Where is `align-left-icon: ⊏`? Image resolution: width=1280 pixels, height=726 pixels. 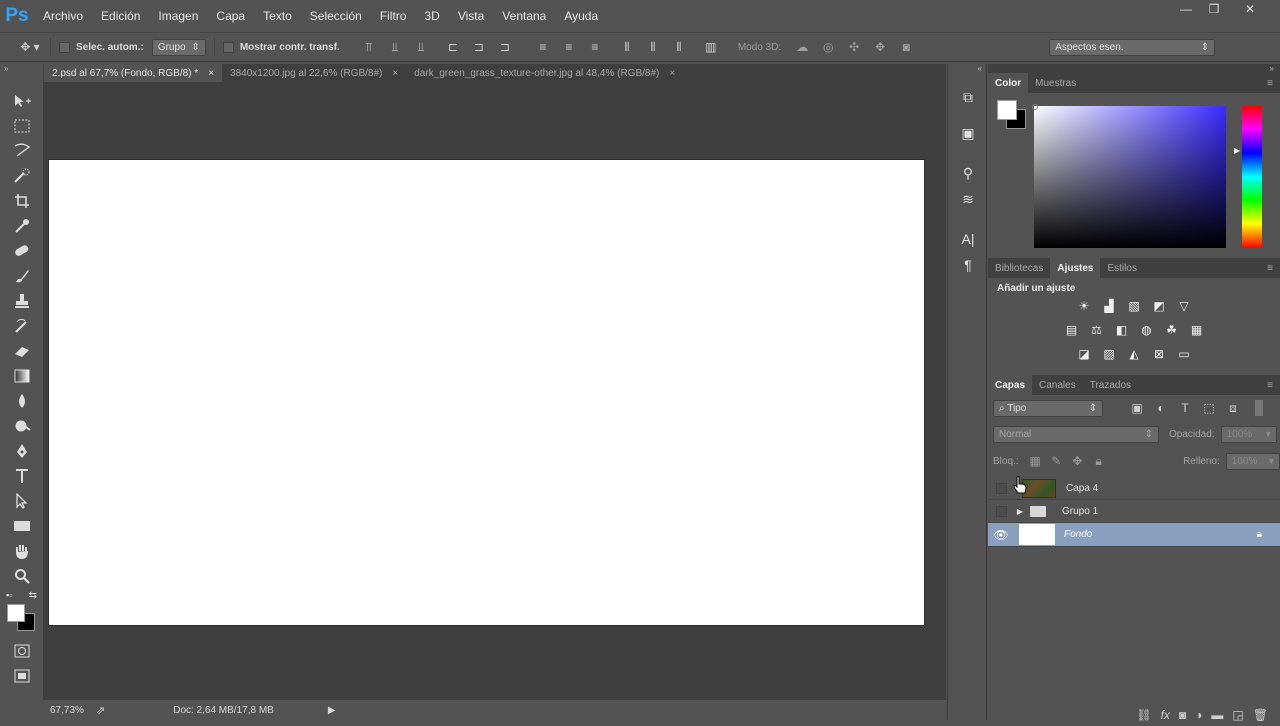
align-left-icon: ⊏ is located at coordinates (453, 47).